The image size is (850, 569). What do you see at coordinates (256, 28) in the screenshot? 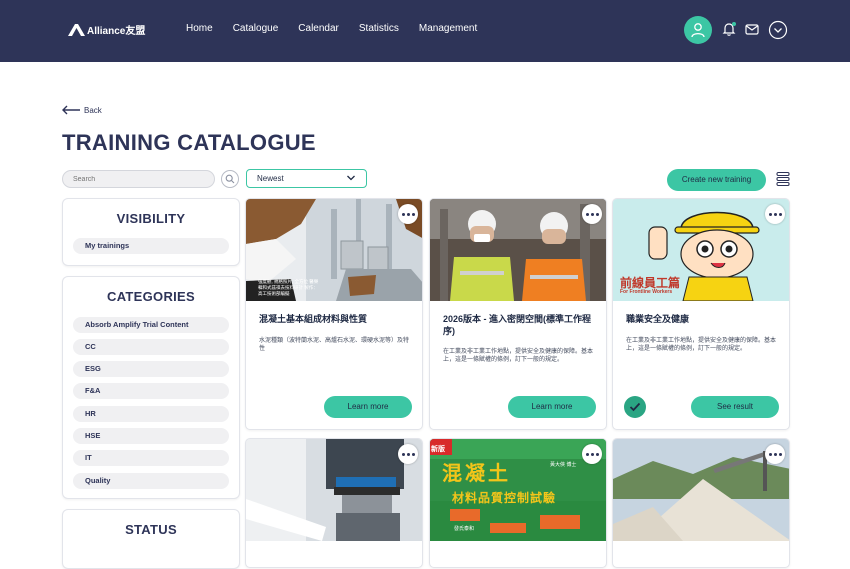
I see `nav-catalogue: Catalogue` at bounding box center [256, 28].